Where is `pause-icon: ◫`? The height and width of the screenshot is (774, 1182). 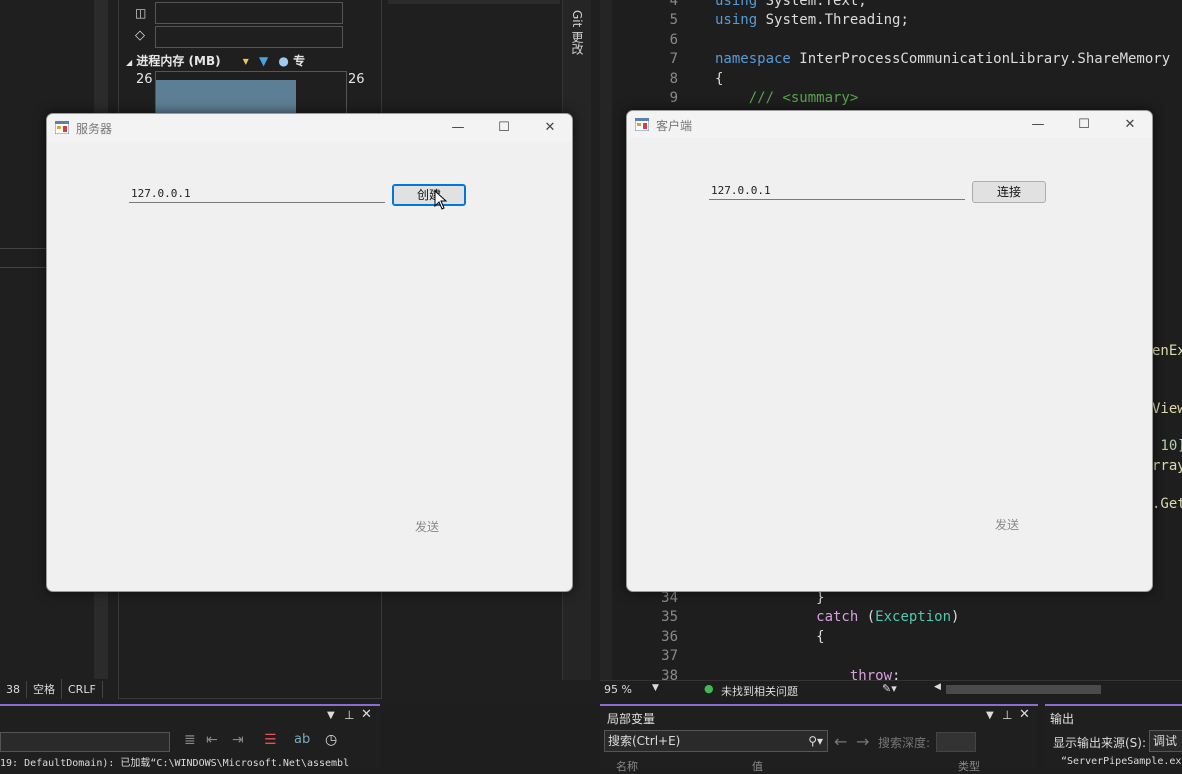
pause-icon: ◫ is located at coordinates (140, 13).